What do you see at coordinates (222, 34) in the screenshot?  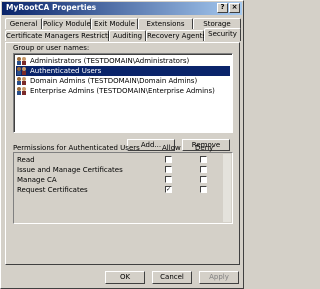 I see `tab-security: Security` at bounding box center [222, 34].